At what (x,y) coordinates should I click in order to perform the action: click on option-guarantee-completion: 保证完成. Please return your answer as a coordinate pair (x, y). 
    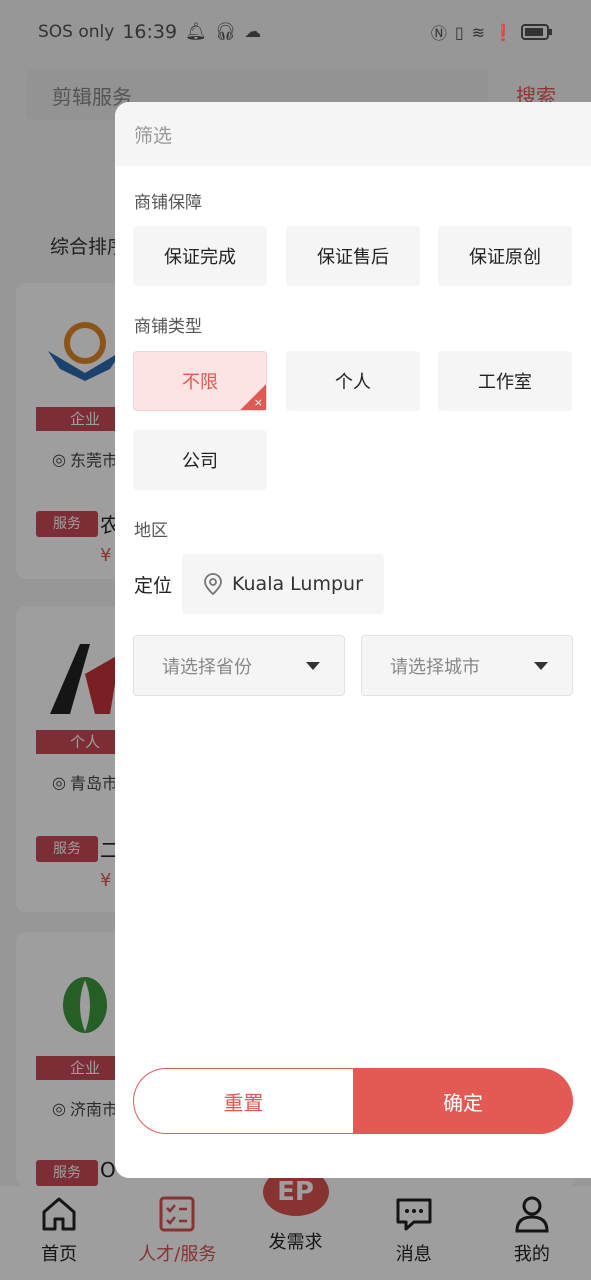
    Looking at the image, I should click on (200, 256).